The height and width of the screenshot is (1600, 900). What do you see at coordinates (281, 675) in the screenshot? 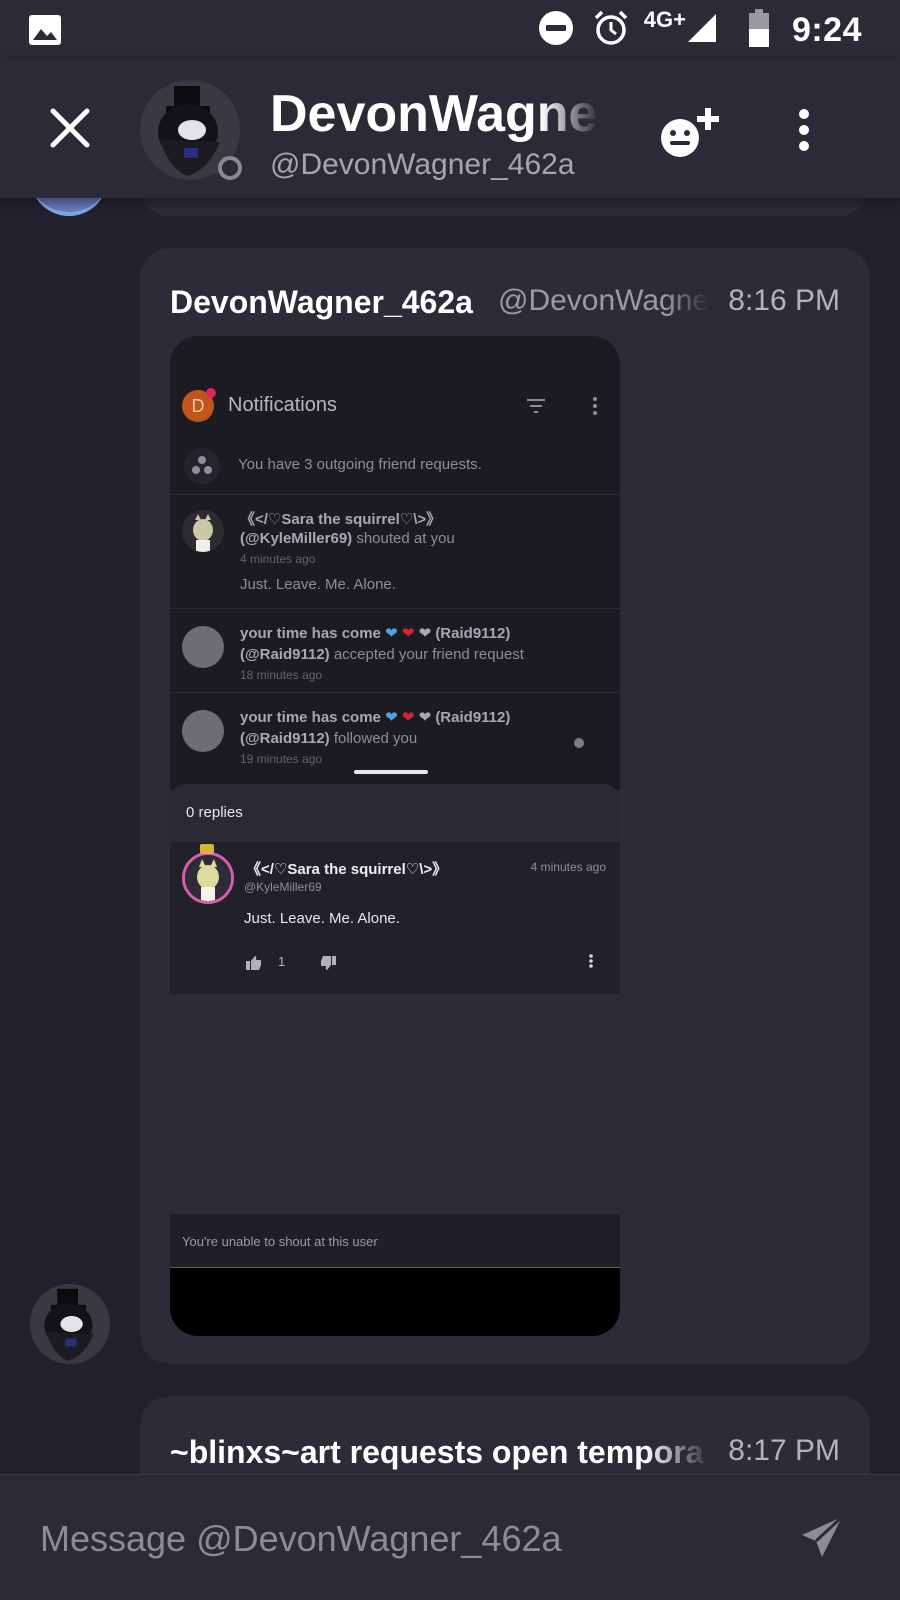
I see `notification-time: 18 minutes ago` at bounding box center [281, 675].